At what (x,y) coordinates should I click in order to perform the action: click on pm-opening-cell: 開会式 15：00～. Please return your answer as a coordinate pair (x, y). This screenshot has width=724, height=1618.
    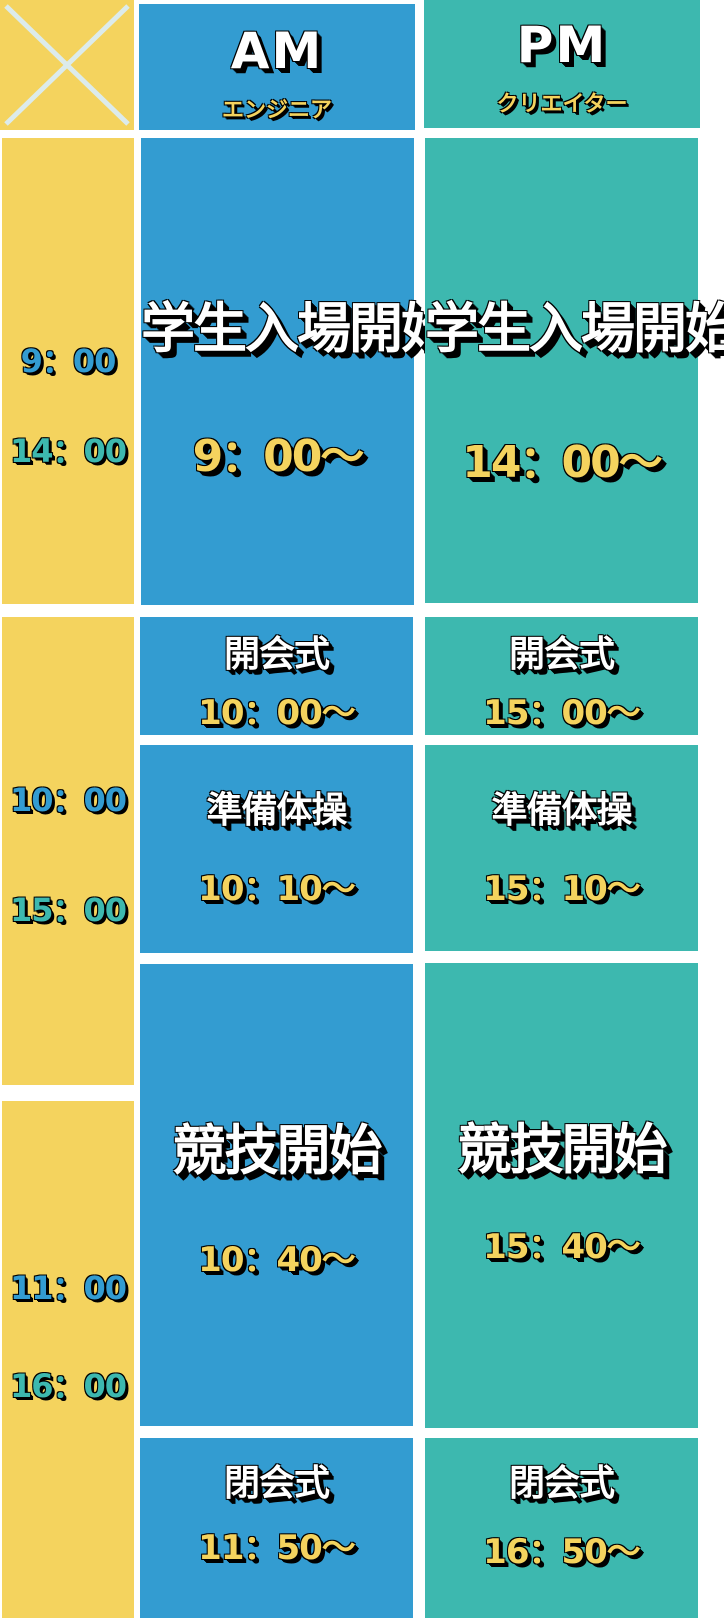
    Looking at the image, I should click on (561, 676).